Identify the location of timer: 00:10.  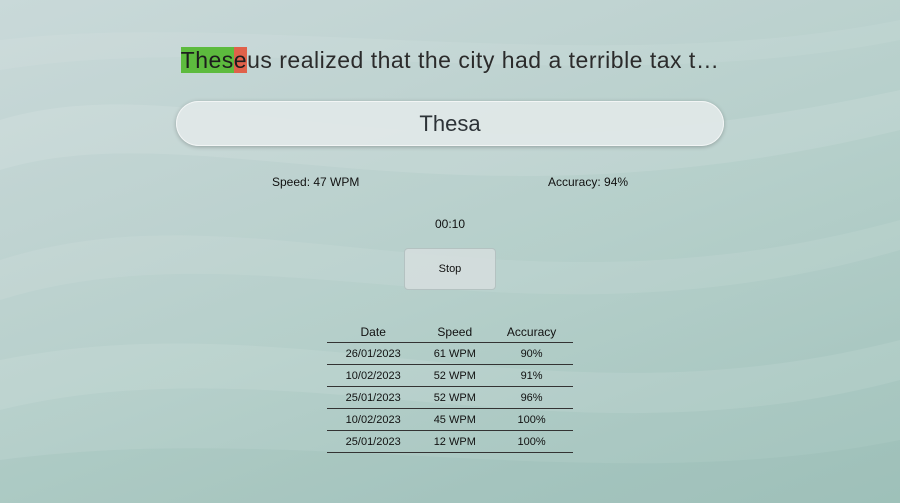
(450, 224).